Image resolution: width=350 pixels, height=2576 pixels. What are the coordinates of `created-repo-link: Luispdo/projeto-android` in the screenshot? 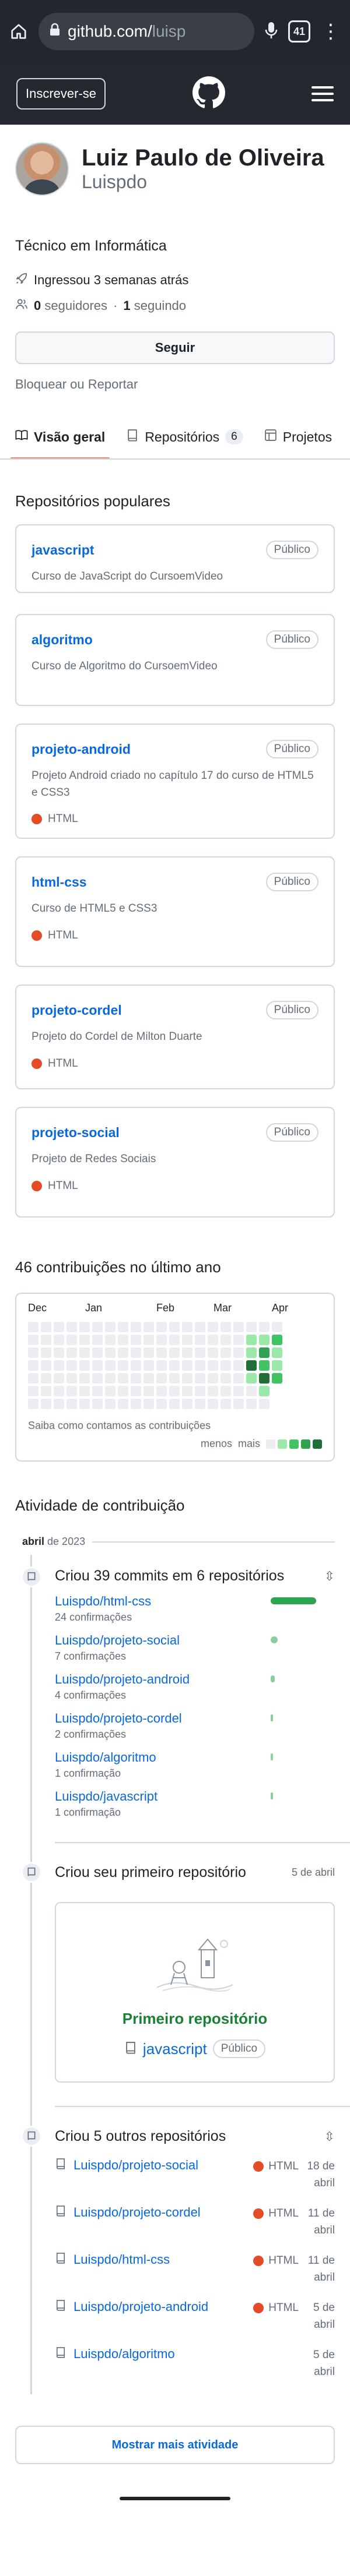 It's located at (141, 2307).